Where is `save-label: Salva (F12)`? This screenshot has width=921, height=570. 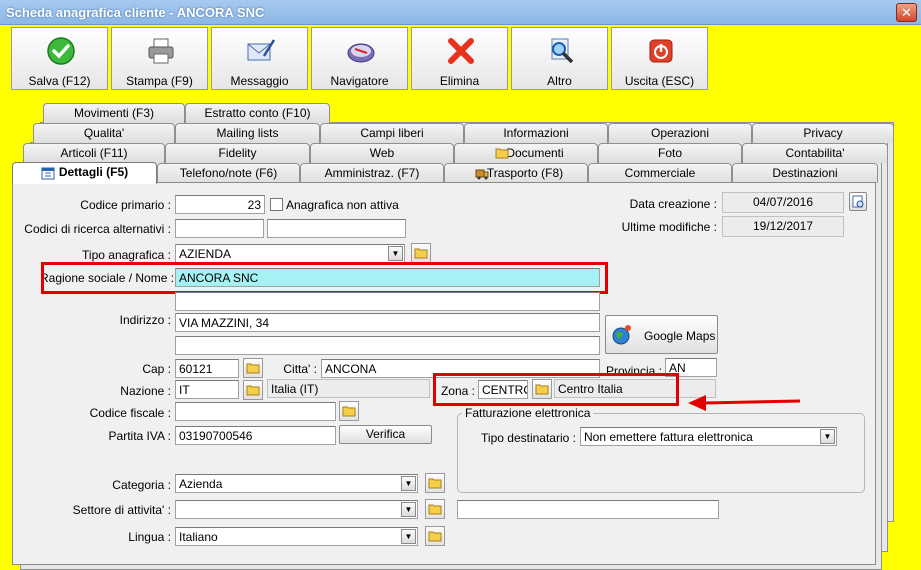
save-label: Salva (F12) is located at coordinates (59, 81).